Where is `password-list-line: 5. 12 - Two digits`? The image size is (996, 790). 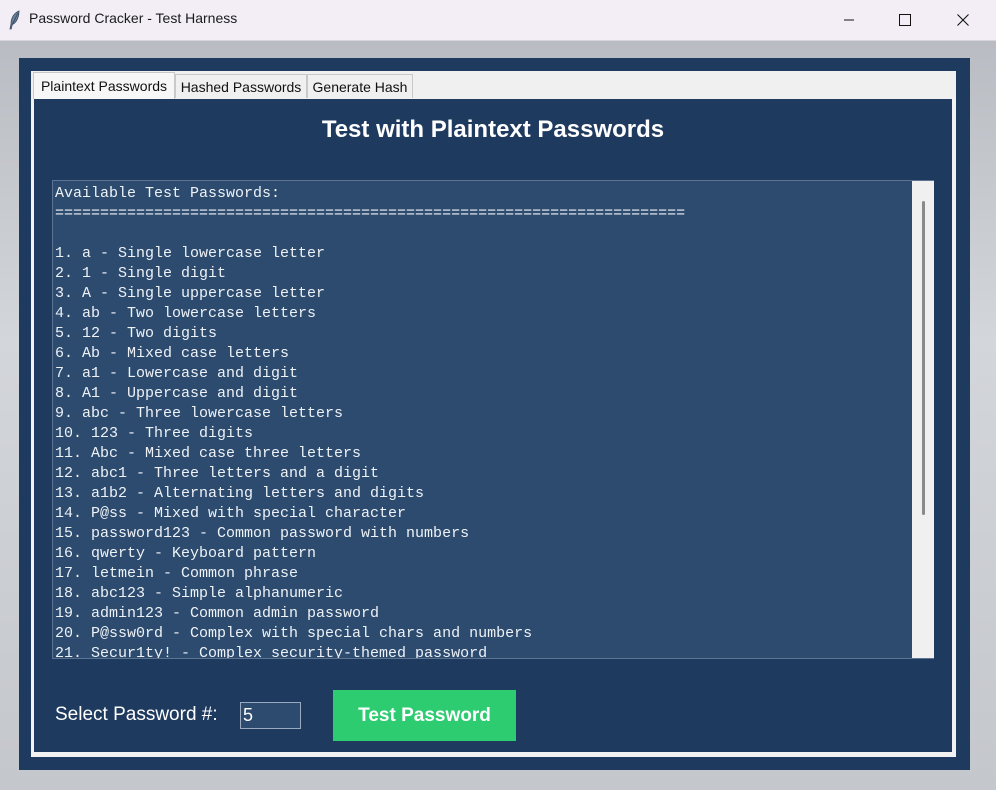 password-list-line: 5. 12 - Two digits is located at coordinates (136, 333).